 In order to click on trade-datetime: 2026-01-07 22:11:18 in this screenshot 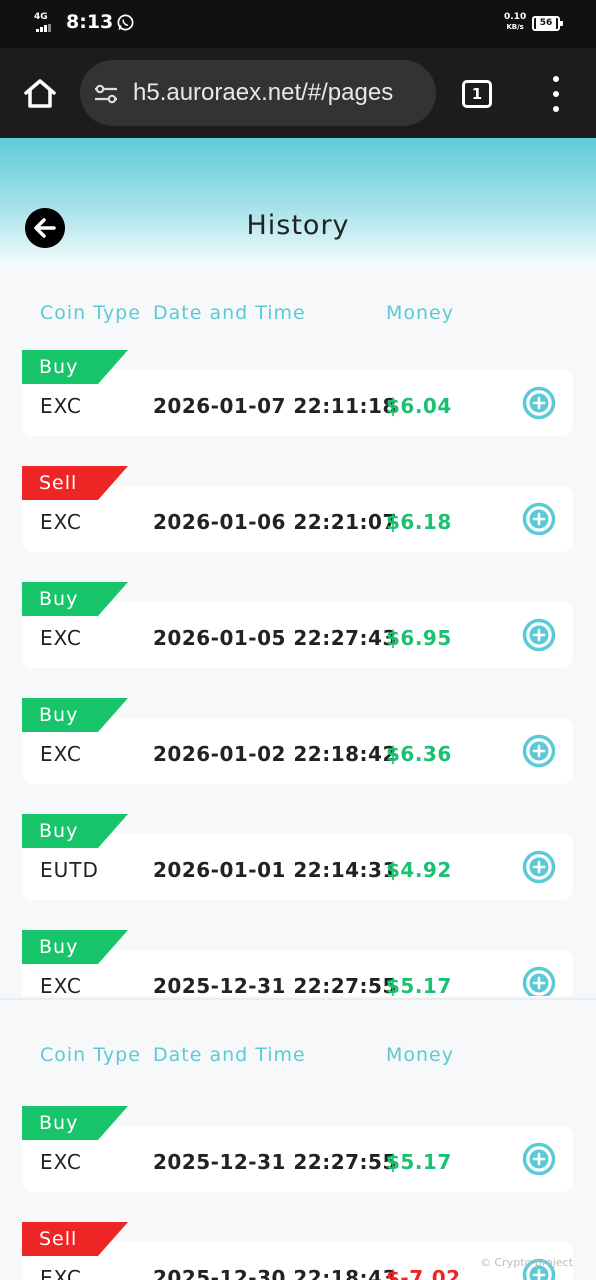, I will do `click(275, 406)`.